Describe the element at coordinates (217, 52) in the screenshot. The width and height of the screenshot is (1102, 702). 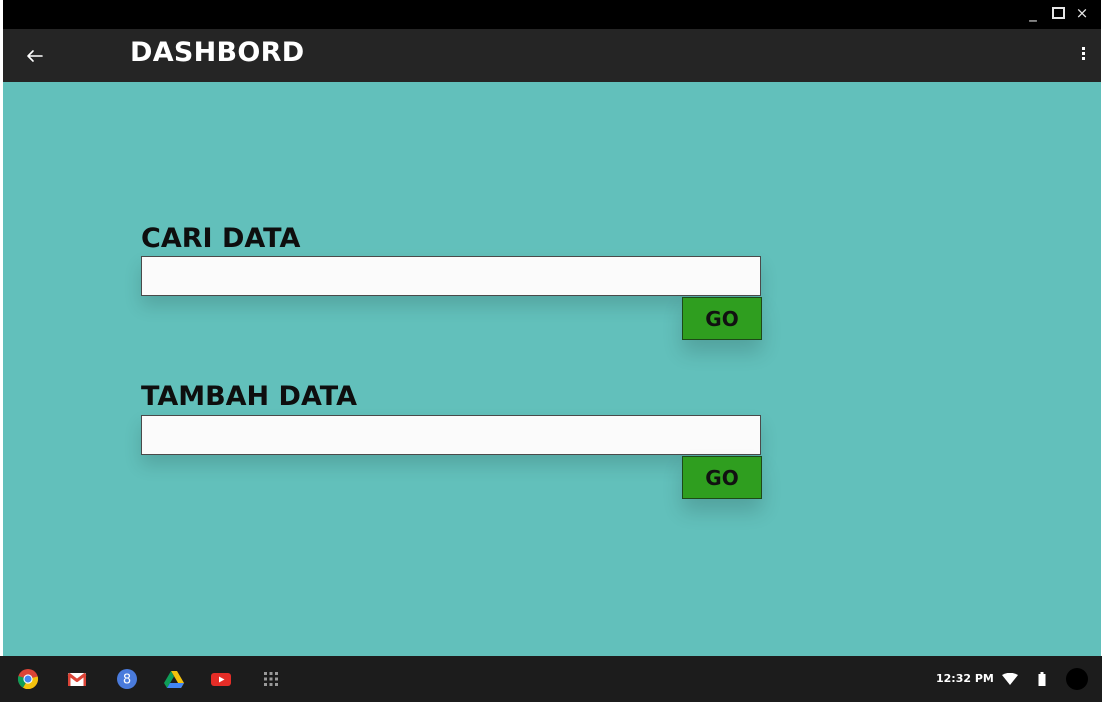
I see `page-title: DASHBORD` at that location.